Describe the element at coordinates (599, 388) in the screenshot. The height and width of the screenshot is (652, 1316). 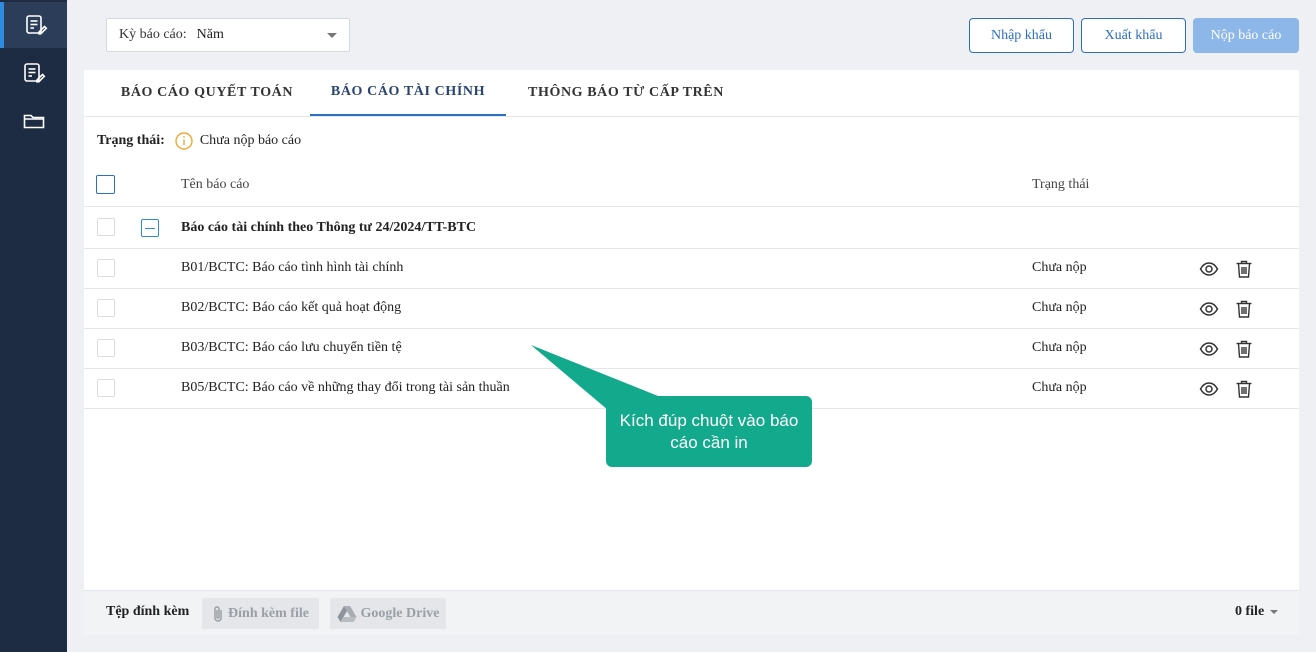
I see `callout-pointer` at that location.